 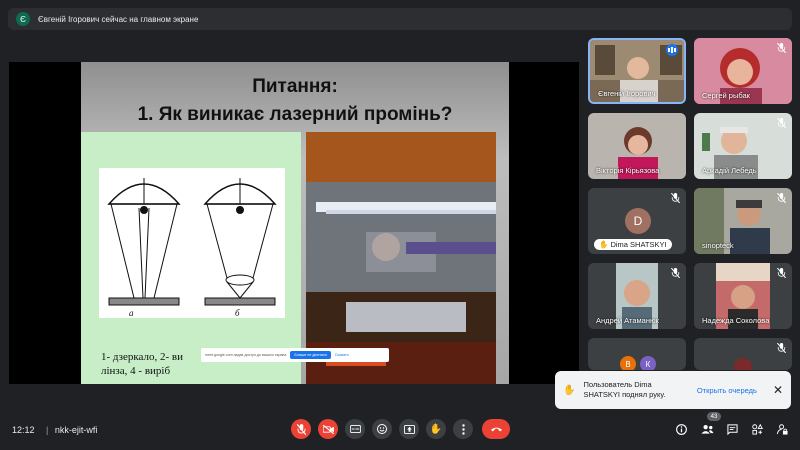 I want to click on mic-toggle-button, so click(x=301, y=429).